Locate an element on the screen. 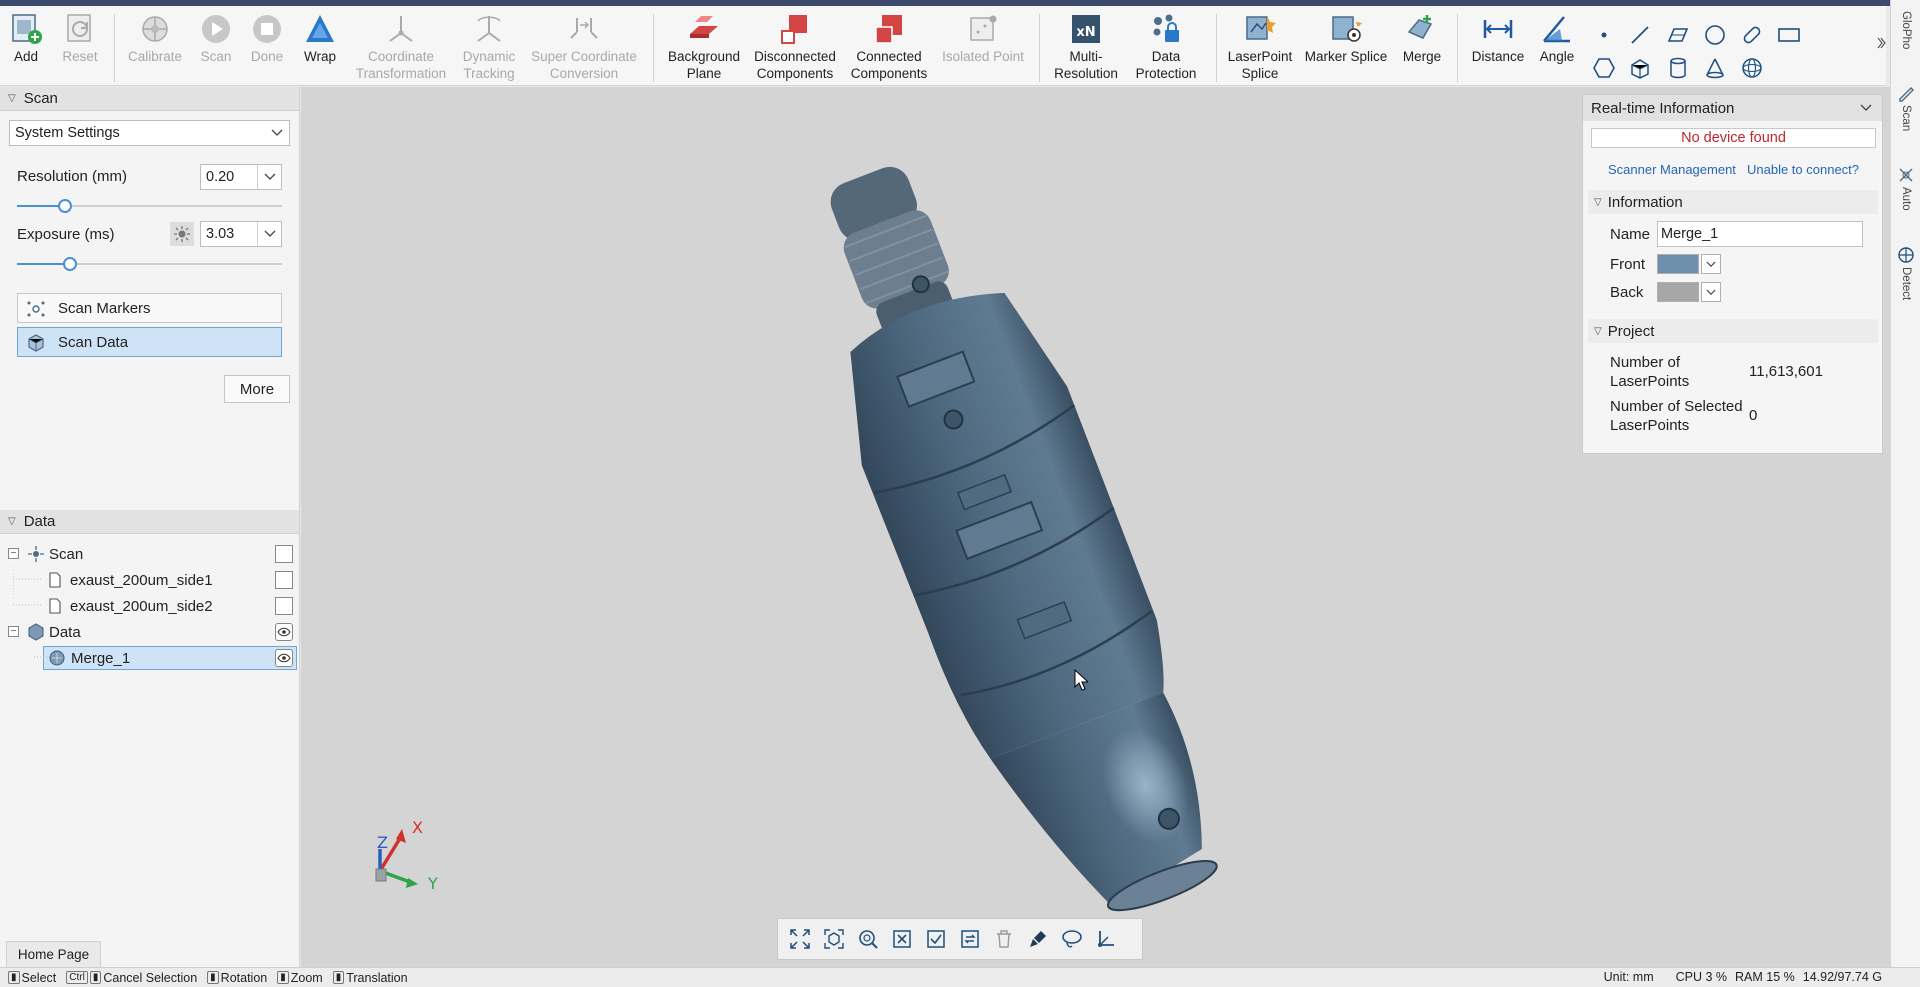  multi-resolution-button: xN Multi-Resolution is located at coordinates (1086, 47).